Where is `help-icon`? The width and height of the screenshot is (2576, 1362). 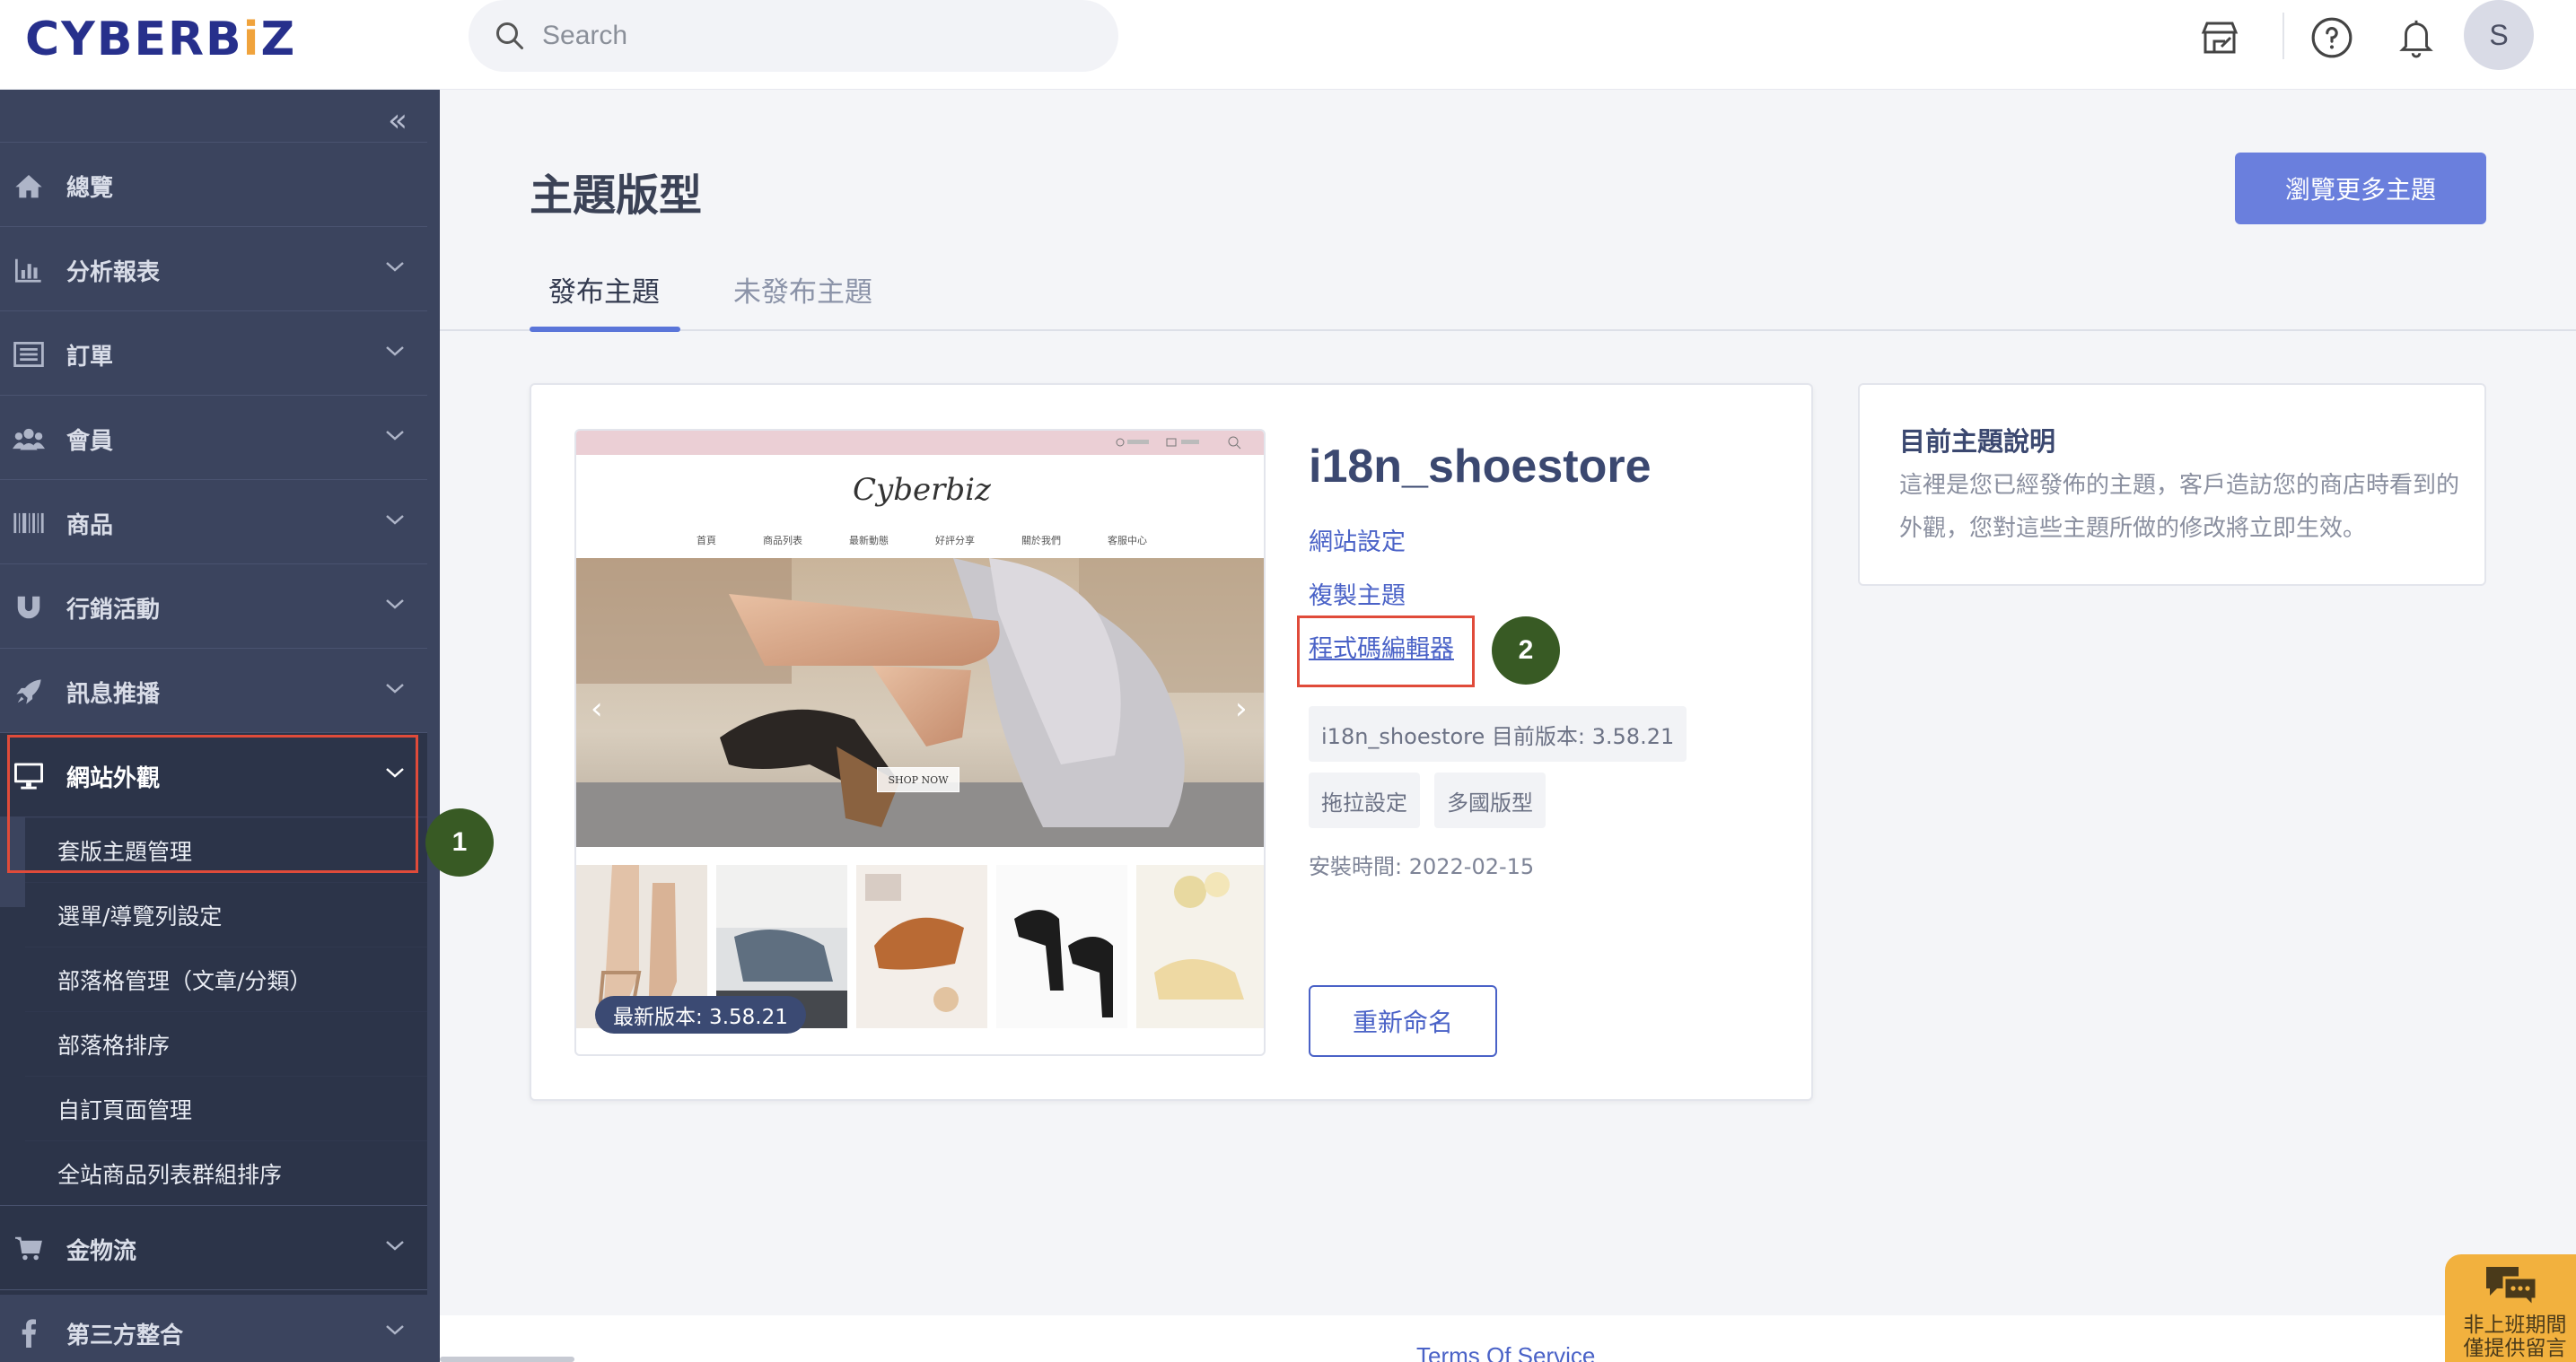
help-icon is located at coordinates (2332, 38).